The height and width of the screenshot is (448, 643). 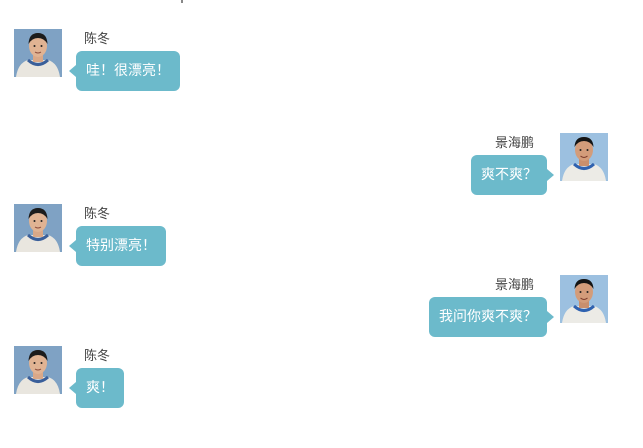 I want to click on message-bubble: 我问你爽不爽？, so click(x=491, y=317).